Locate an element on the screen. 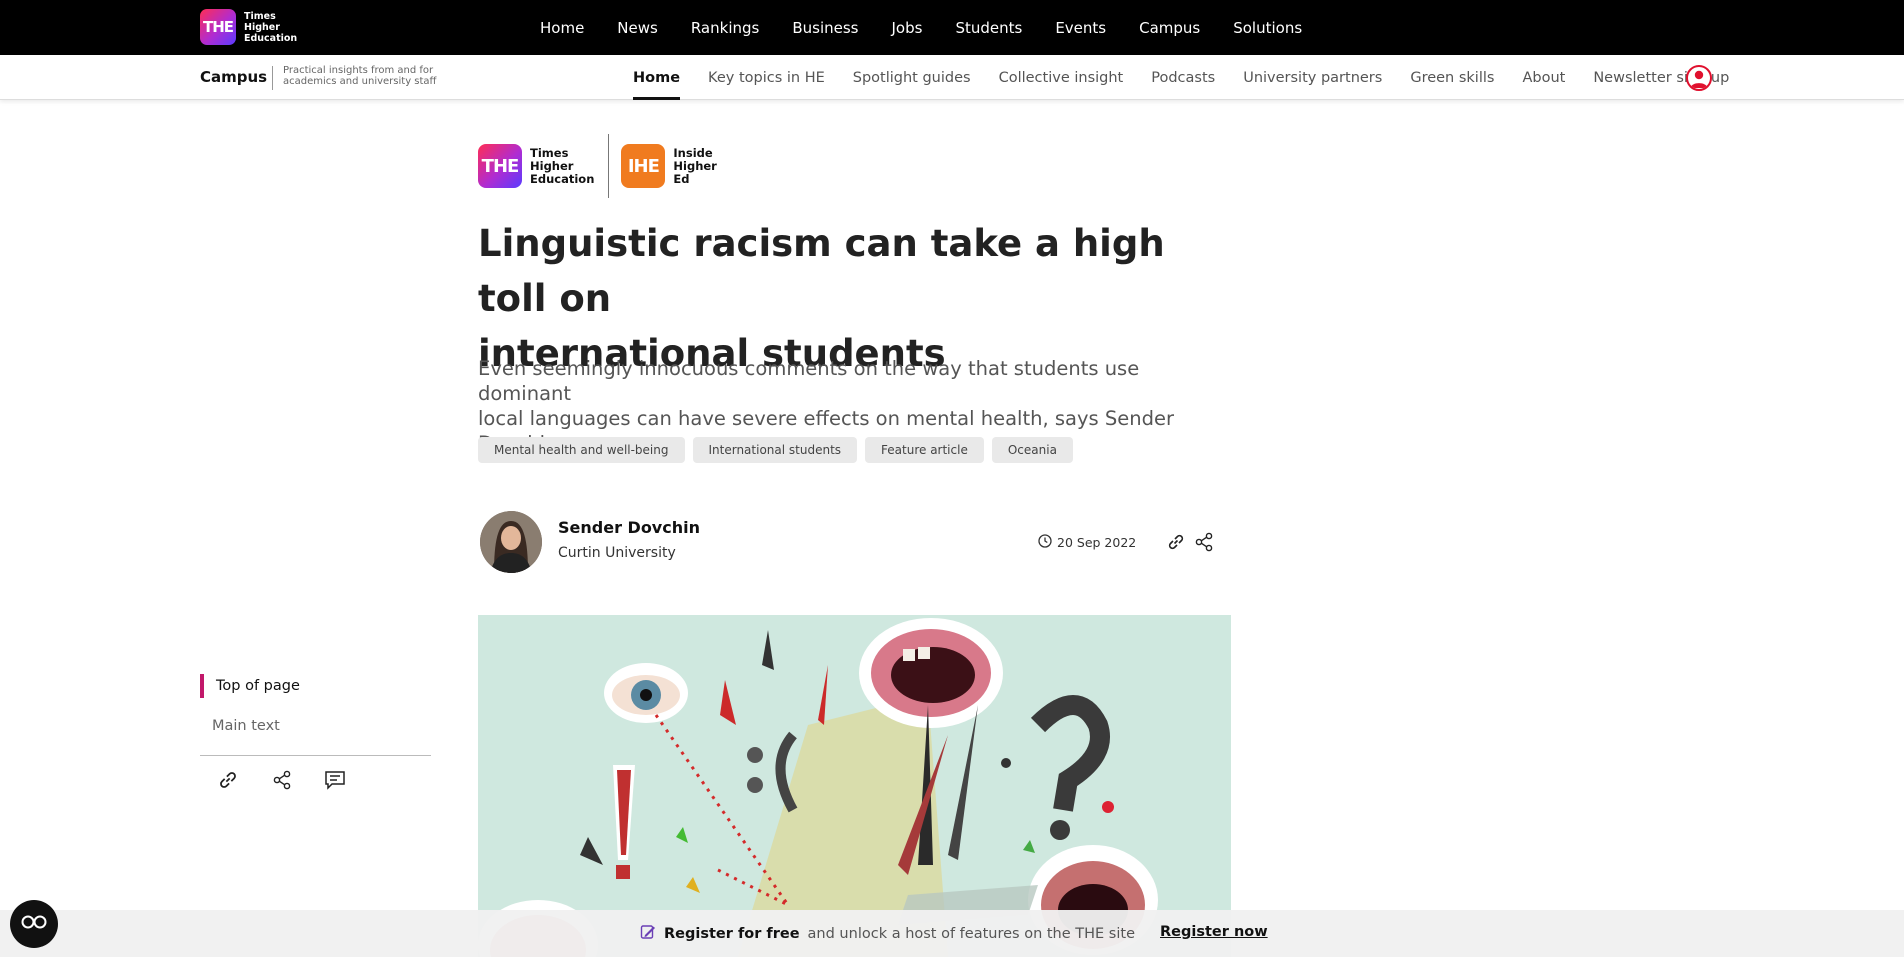  the-brand-mark: THE is located at coordinates (500, 166).